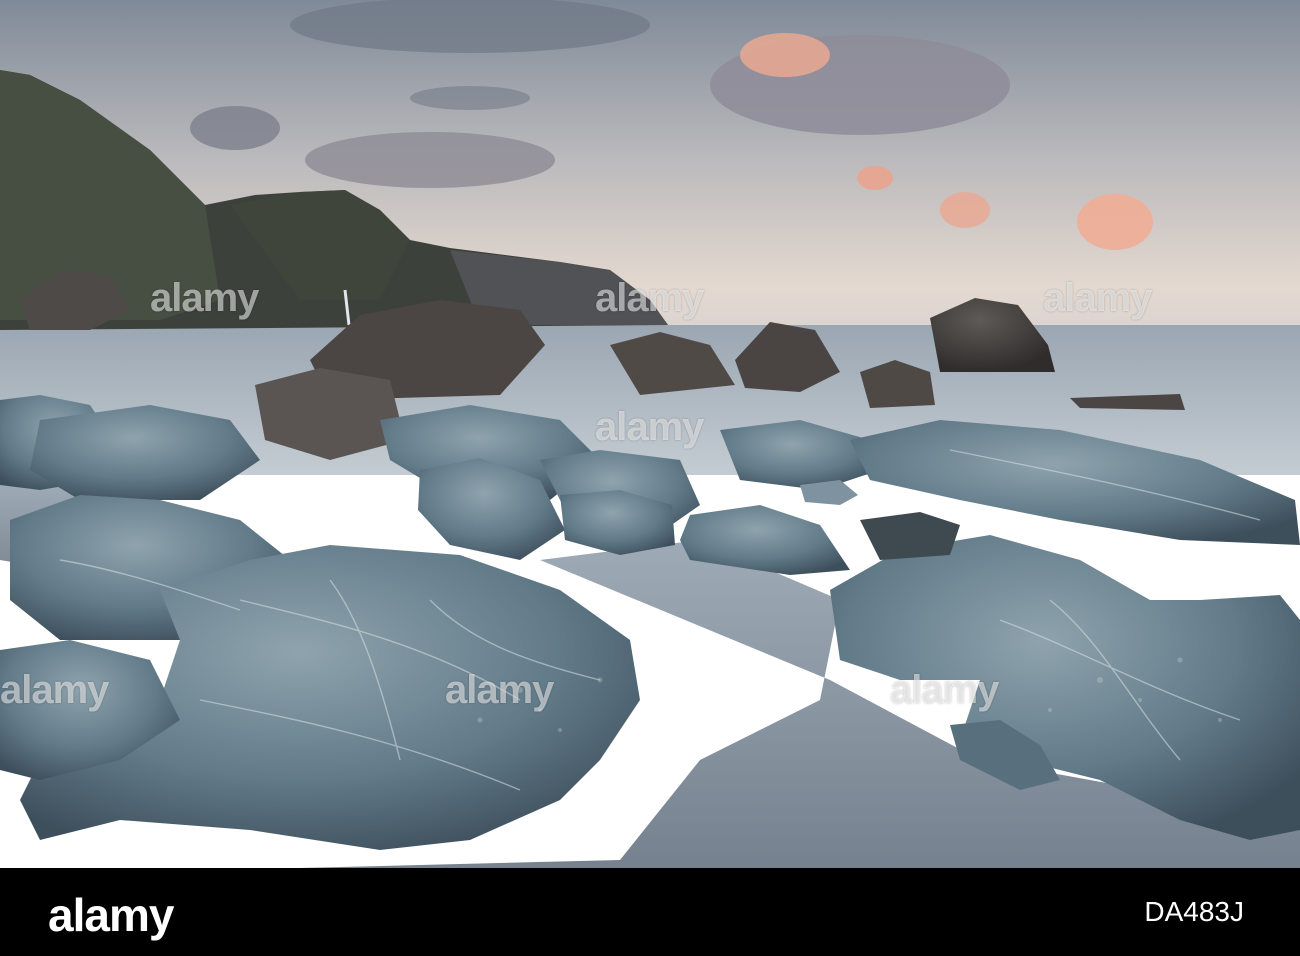  What do you see at coordinates (1194, 911) in the screenshot?
I see `image-code: DA483J` at bounding box center [1194, 911].